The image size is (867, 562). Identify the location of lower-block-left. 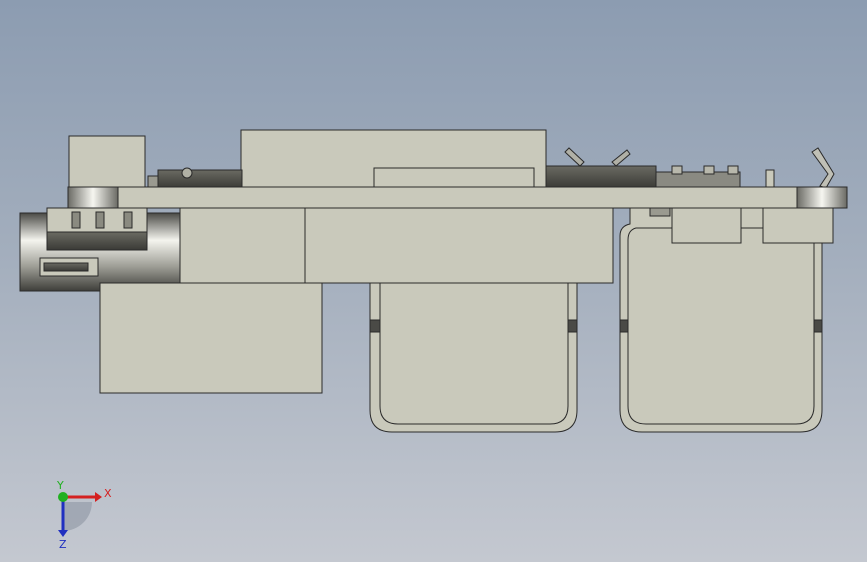
(211, 338).